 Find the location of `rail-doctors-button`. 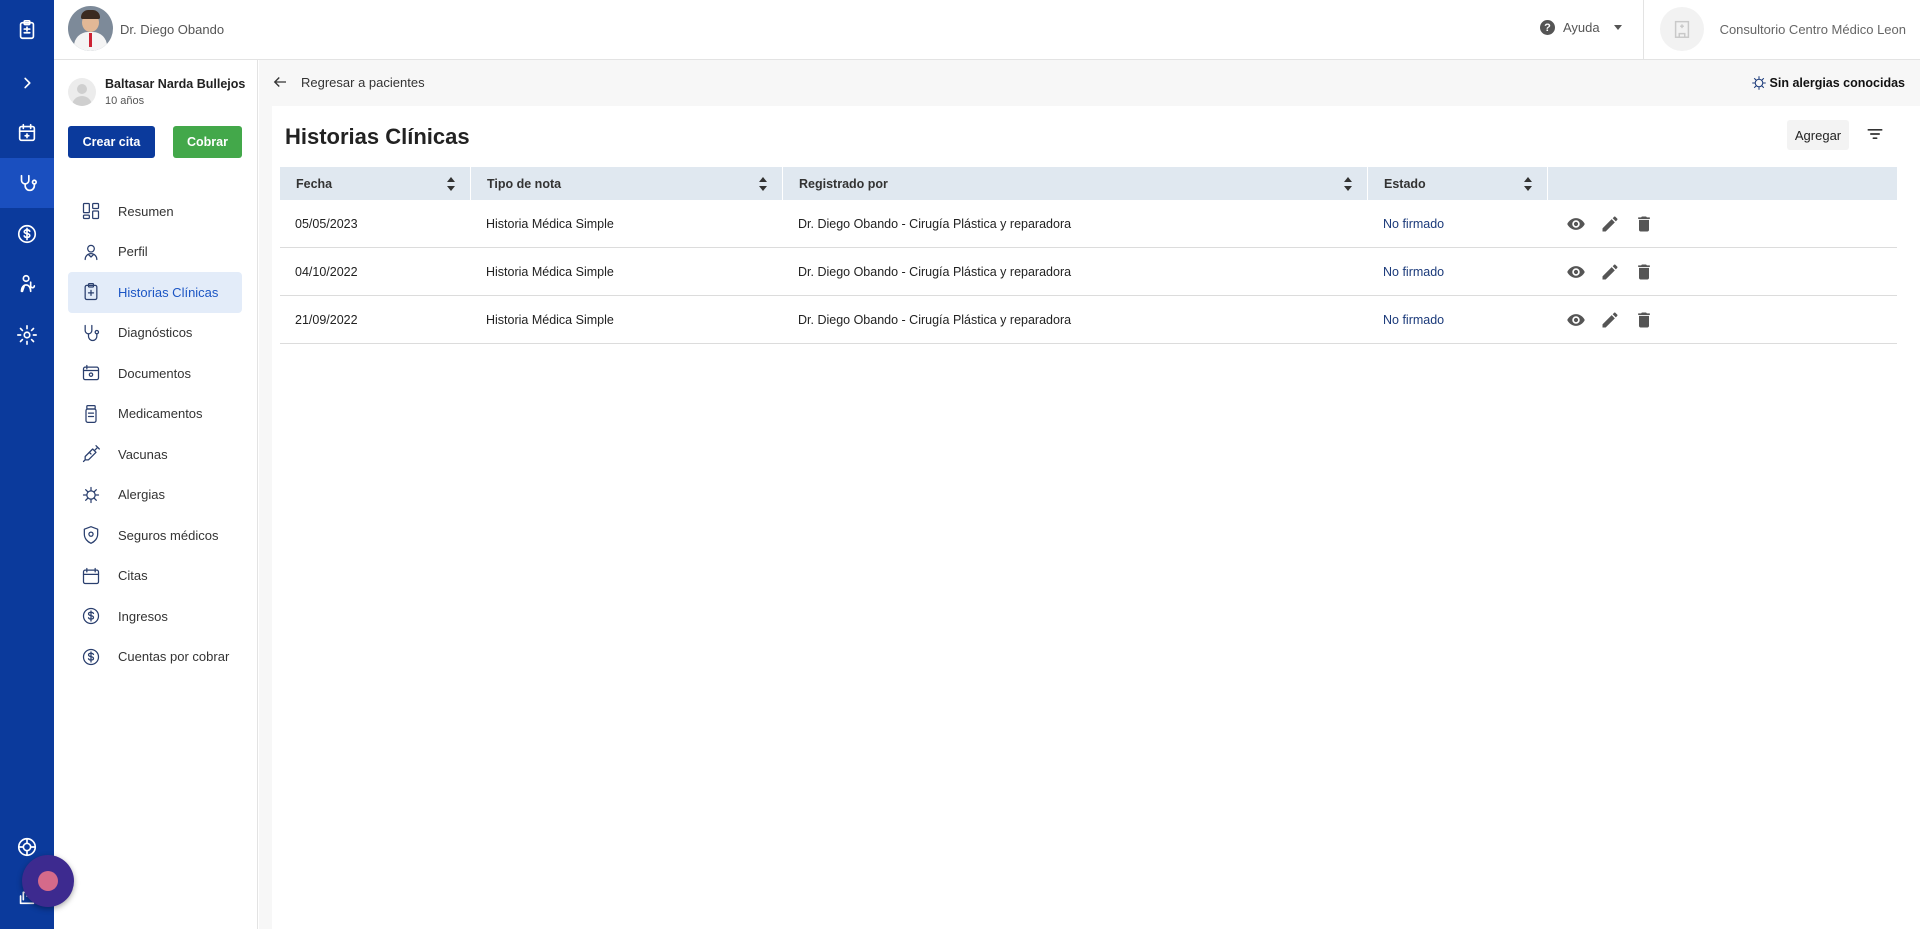

rail-doctors-button is located at coordinates (27, 284).